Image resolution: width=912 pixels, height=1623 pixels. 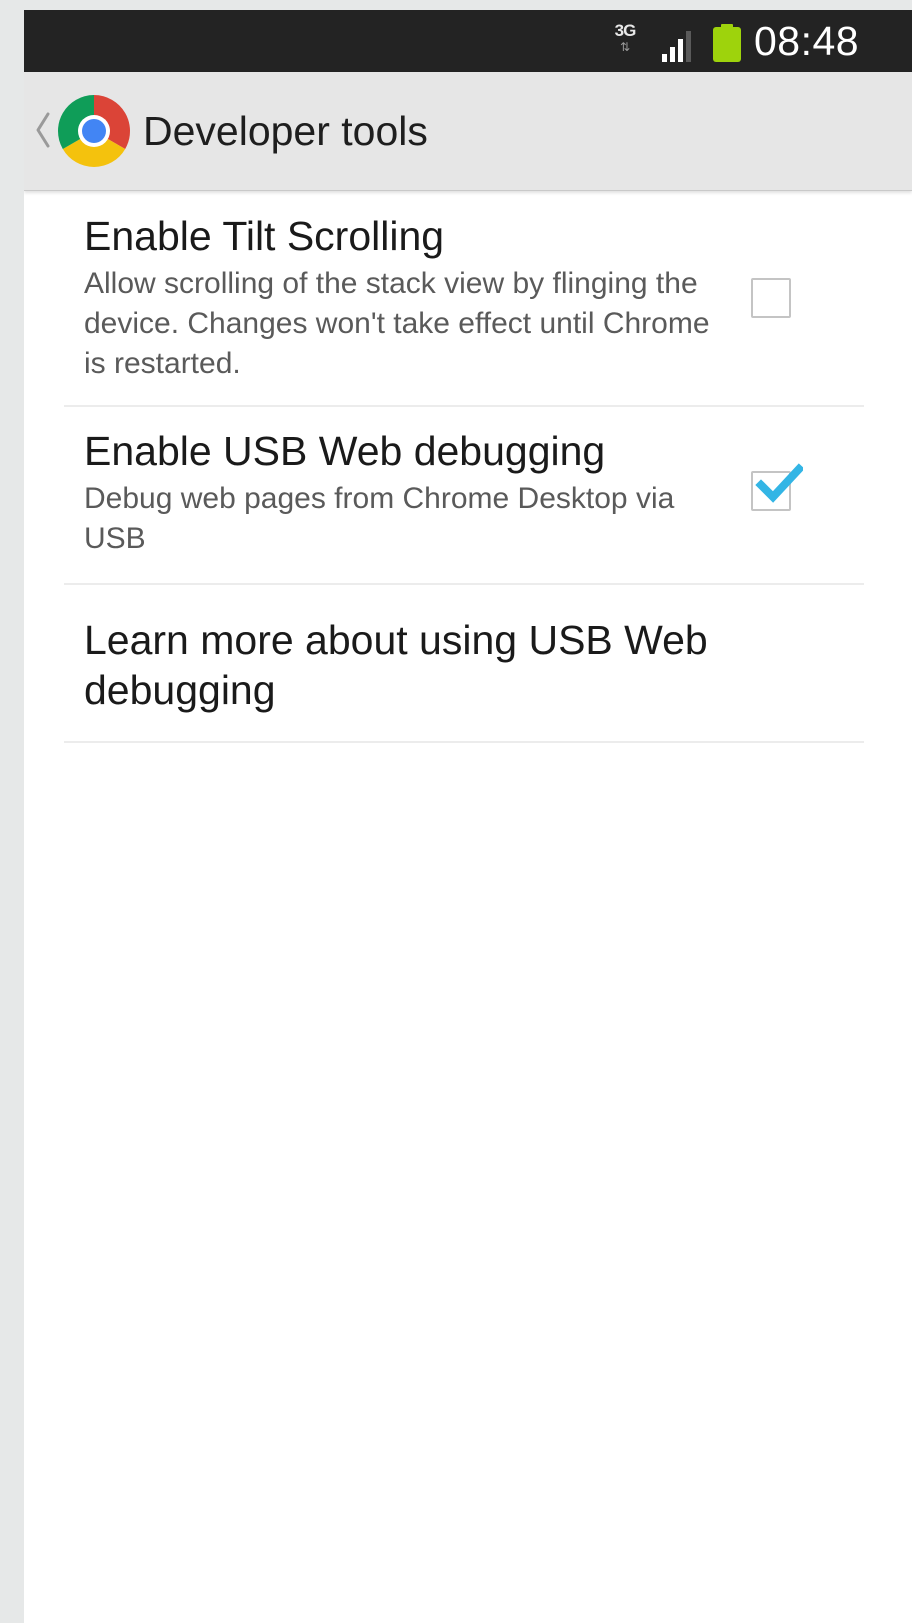 I want to click on action-bar: Developer tools, so click(x=468, y=131).